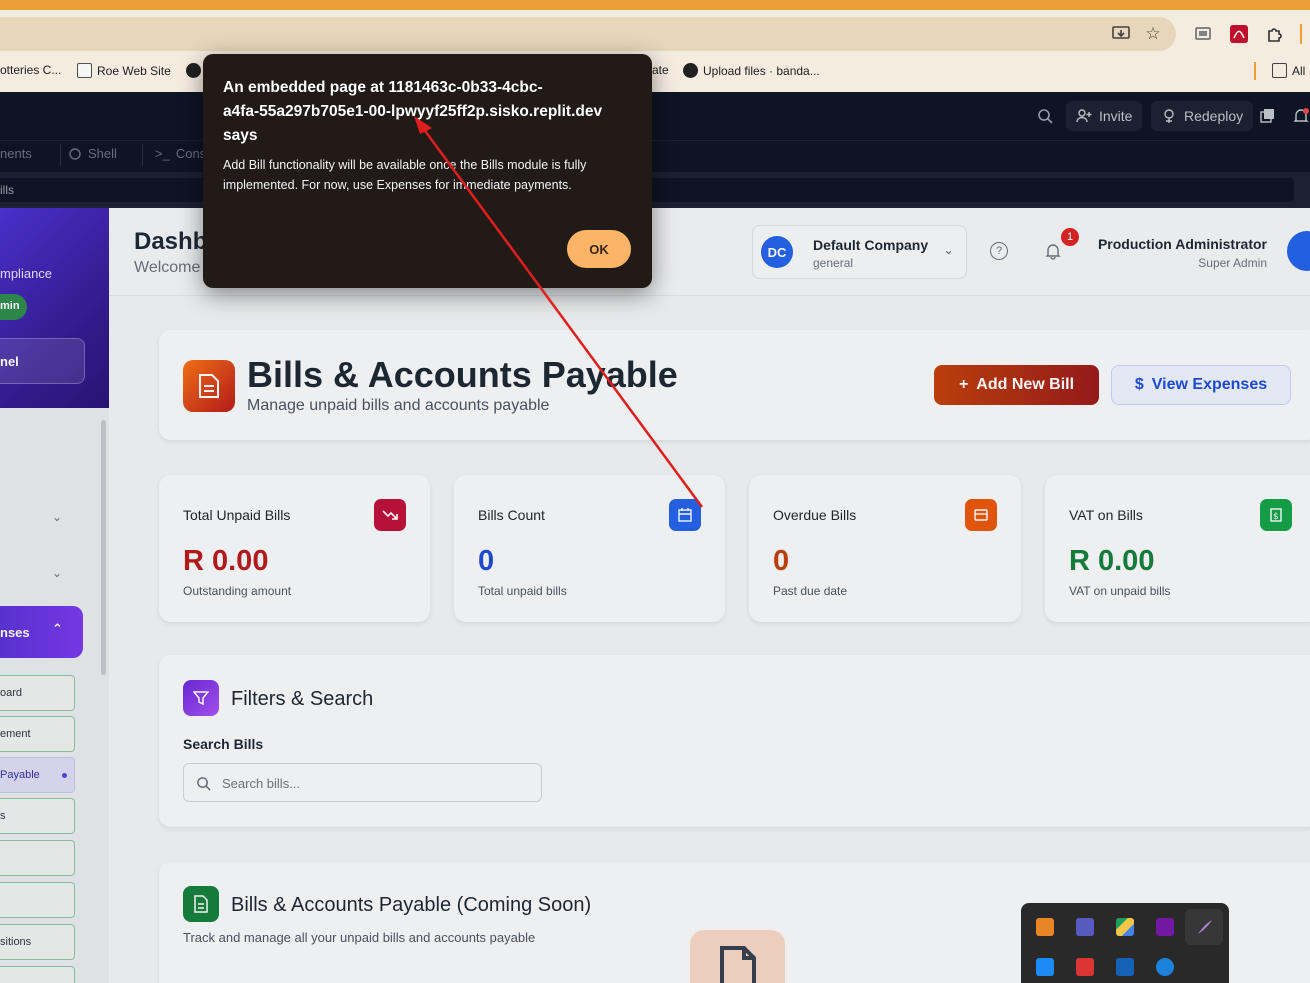  Describe the element at coordinates (1288, 70) in the screenshot. I see `all-bookmarks-item: All` at that location.